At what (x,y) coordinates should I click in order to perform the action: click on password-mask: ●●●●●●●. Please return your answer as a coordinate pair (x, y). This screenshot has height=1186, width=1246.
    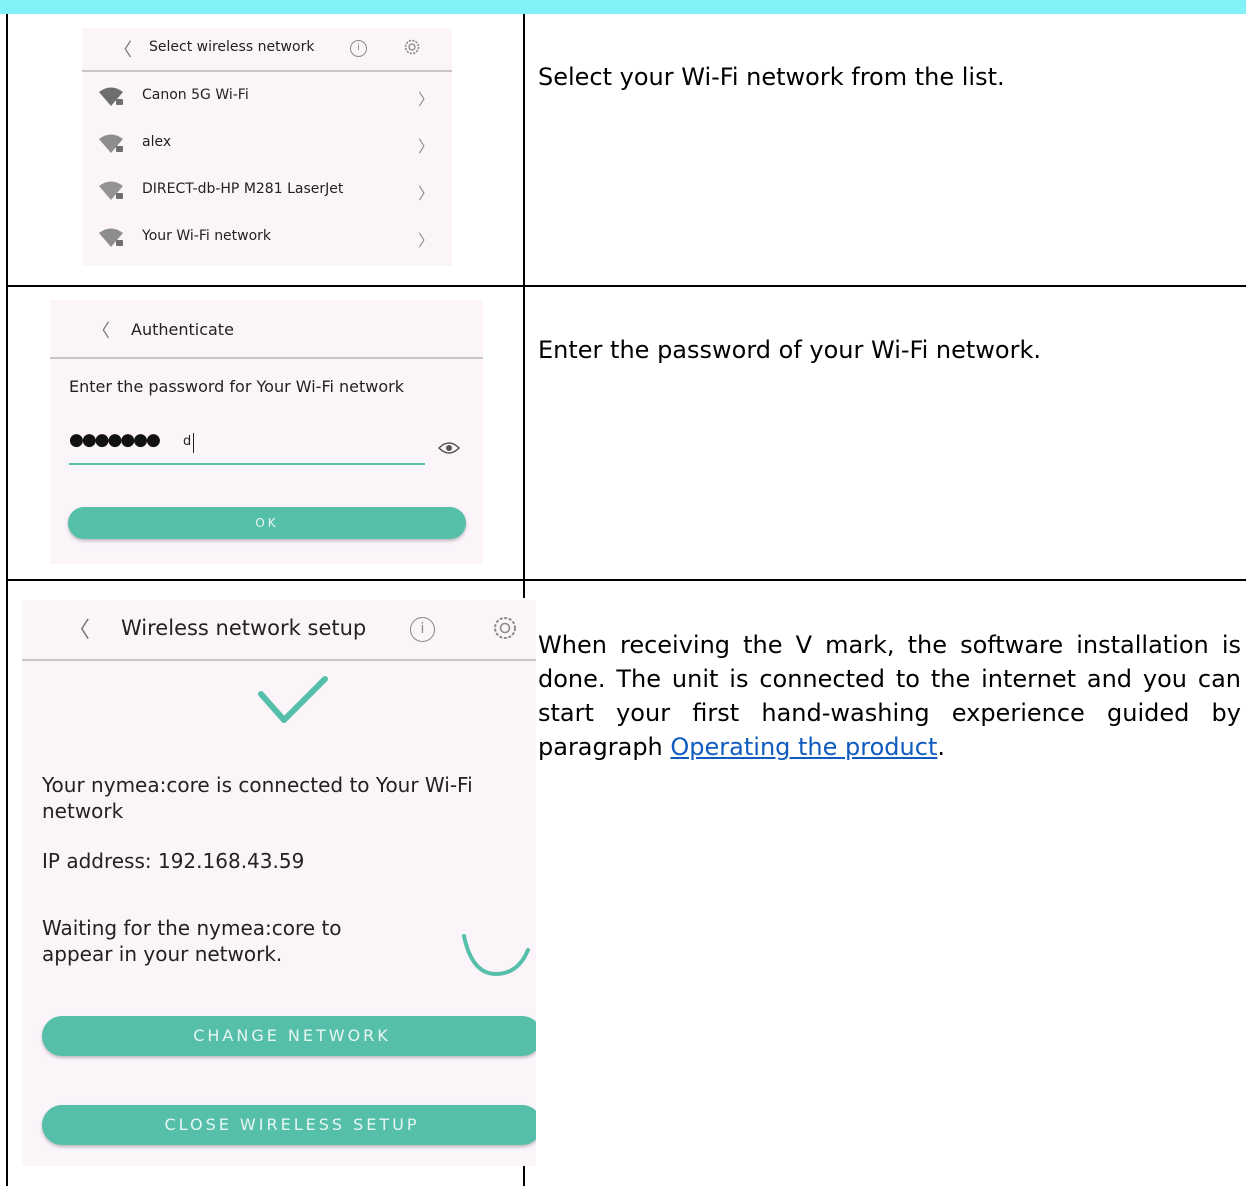
    Looking at the image, I should click on (115, 440).